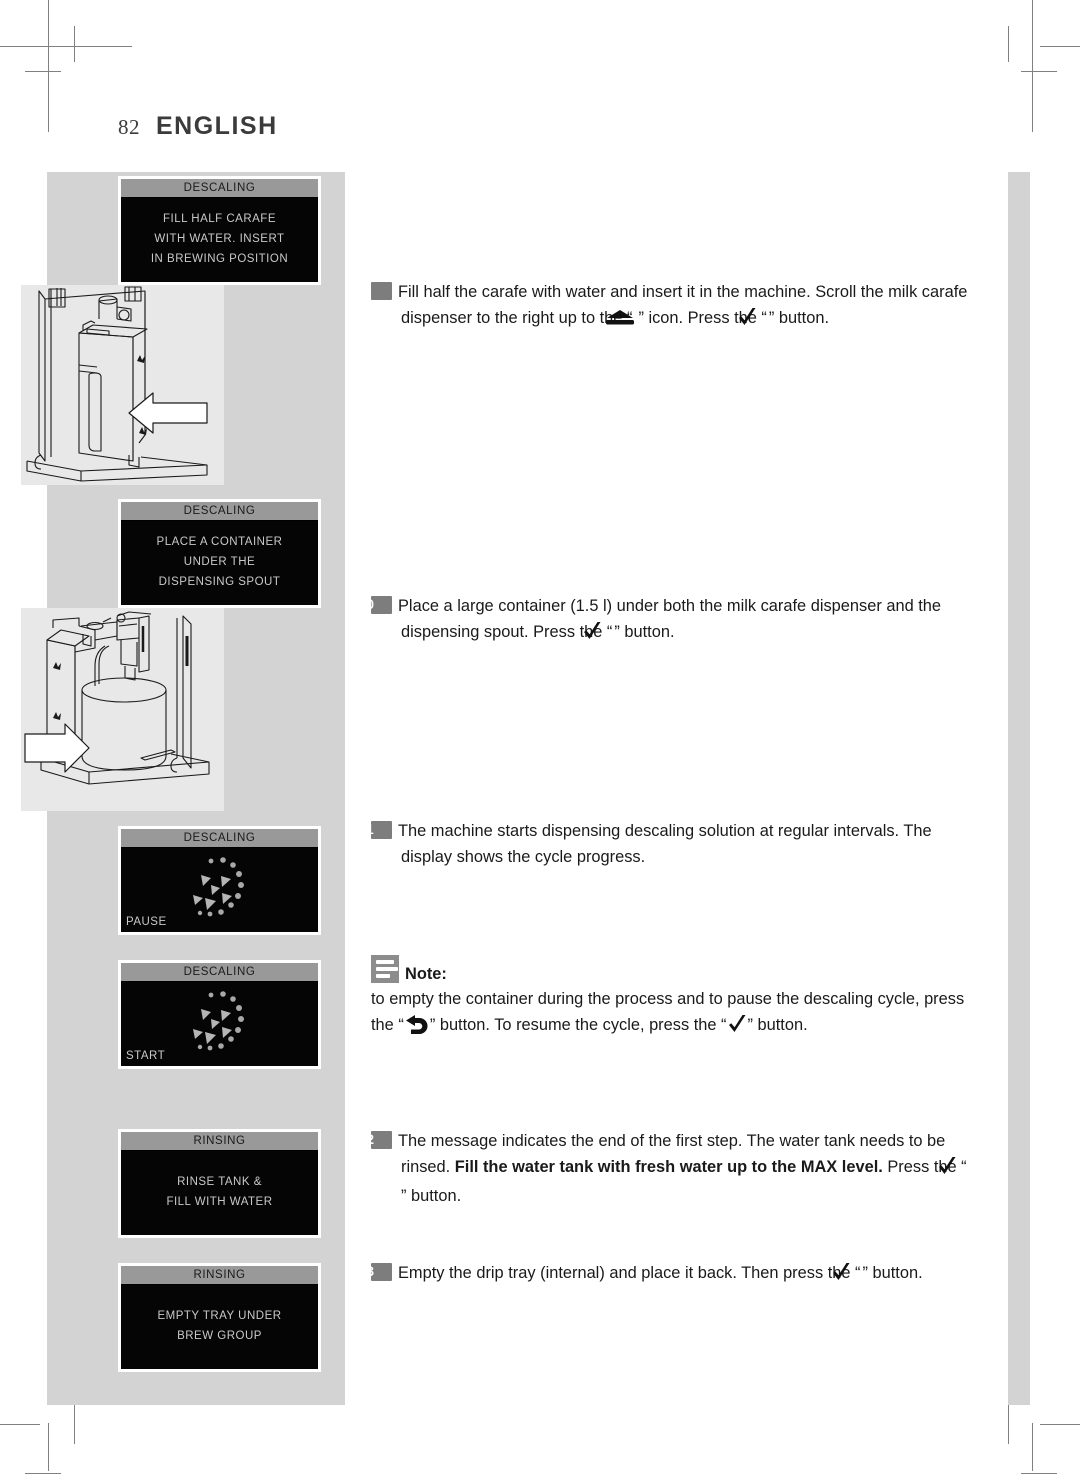  I want to click on crop-mark-top-right-vertical, so click(1032, 66).